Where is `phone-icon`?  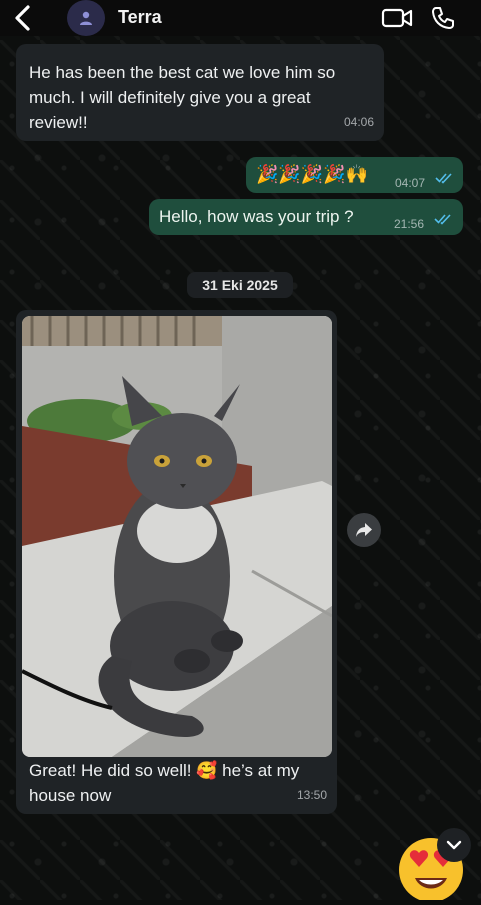 phone-icon is located at coordinates (443, 18).